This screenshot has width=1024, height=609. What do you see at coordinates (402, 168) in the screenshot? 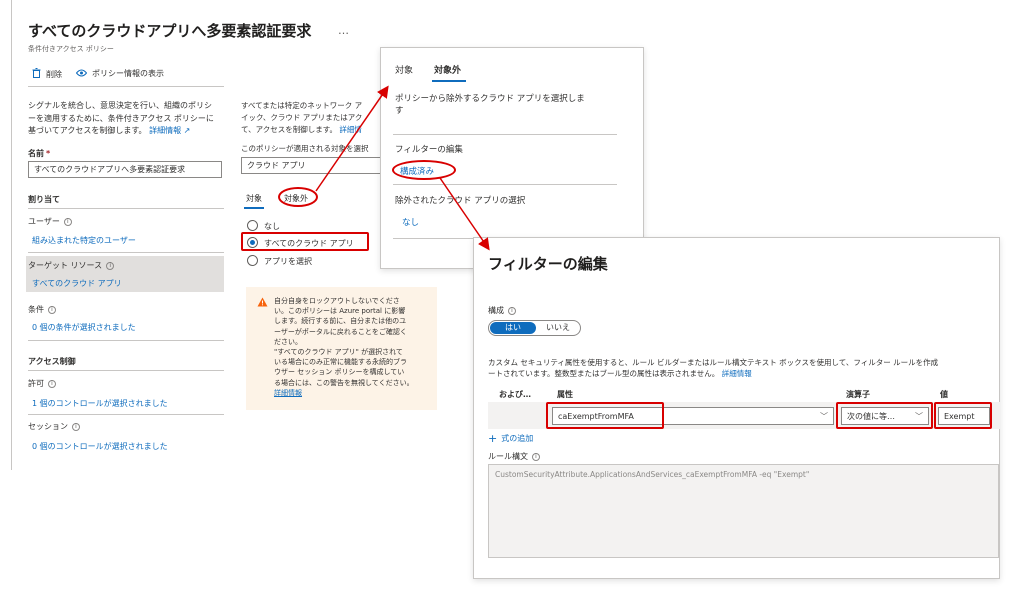
I see `annotation-arrows` at bounding box center [402, 168].